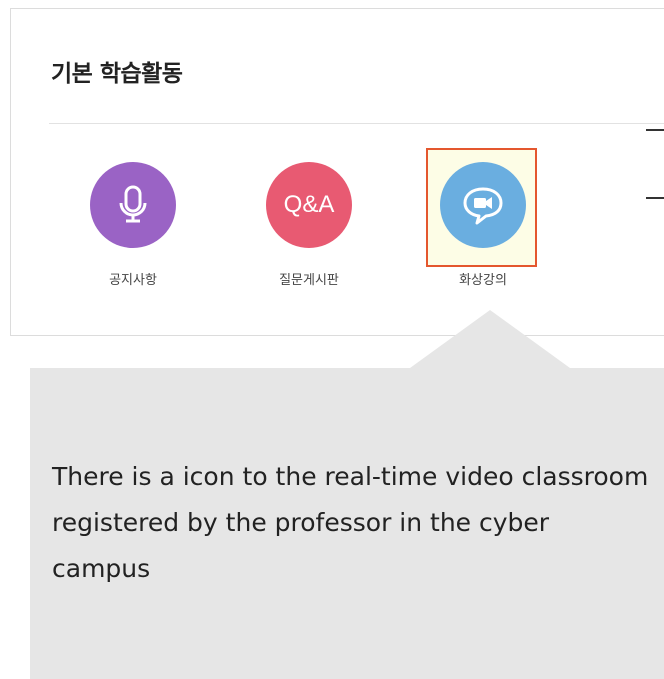 This screenshot has width=664, height=679. Describe the element at coordinates (309, 278) in the screenshot. I see `qna-label: 질문게시판` at that location.